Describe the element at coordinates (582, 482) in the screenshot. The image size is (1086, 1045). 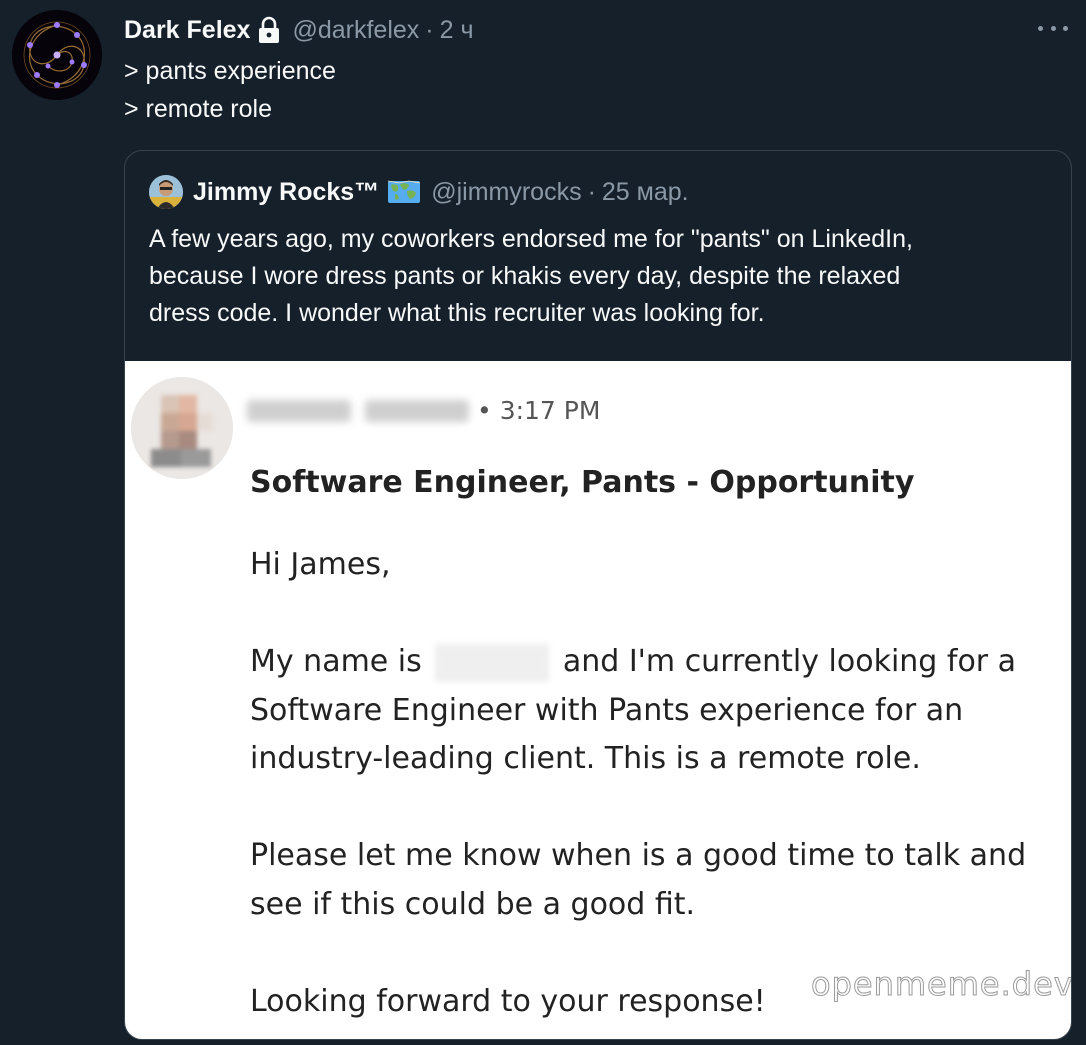
I see `message-subject: Software Engineer, Pants - Opportunity` at that location.